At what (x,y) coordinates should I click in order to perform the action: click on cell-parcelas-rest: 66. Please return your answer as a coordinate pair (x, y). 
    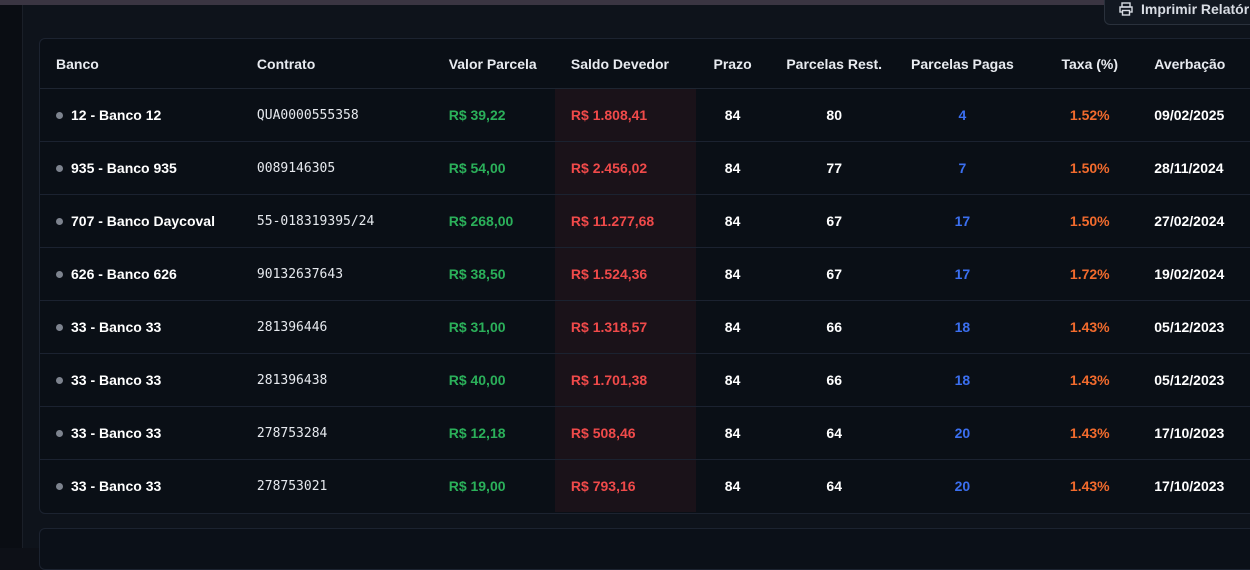
    Looking at the image, I should click on (834, 327).